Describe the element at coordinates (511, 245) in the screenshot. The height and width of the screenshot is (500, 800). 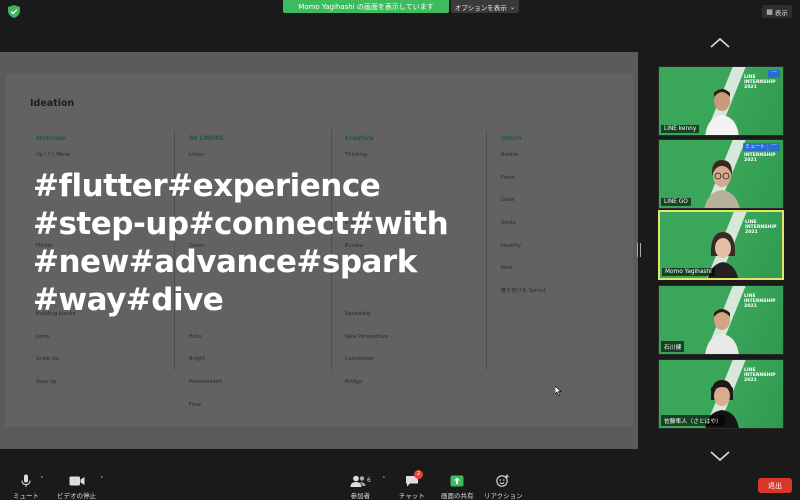
I see `column-item: Healthy` at that location.